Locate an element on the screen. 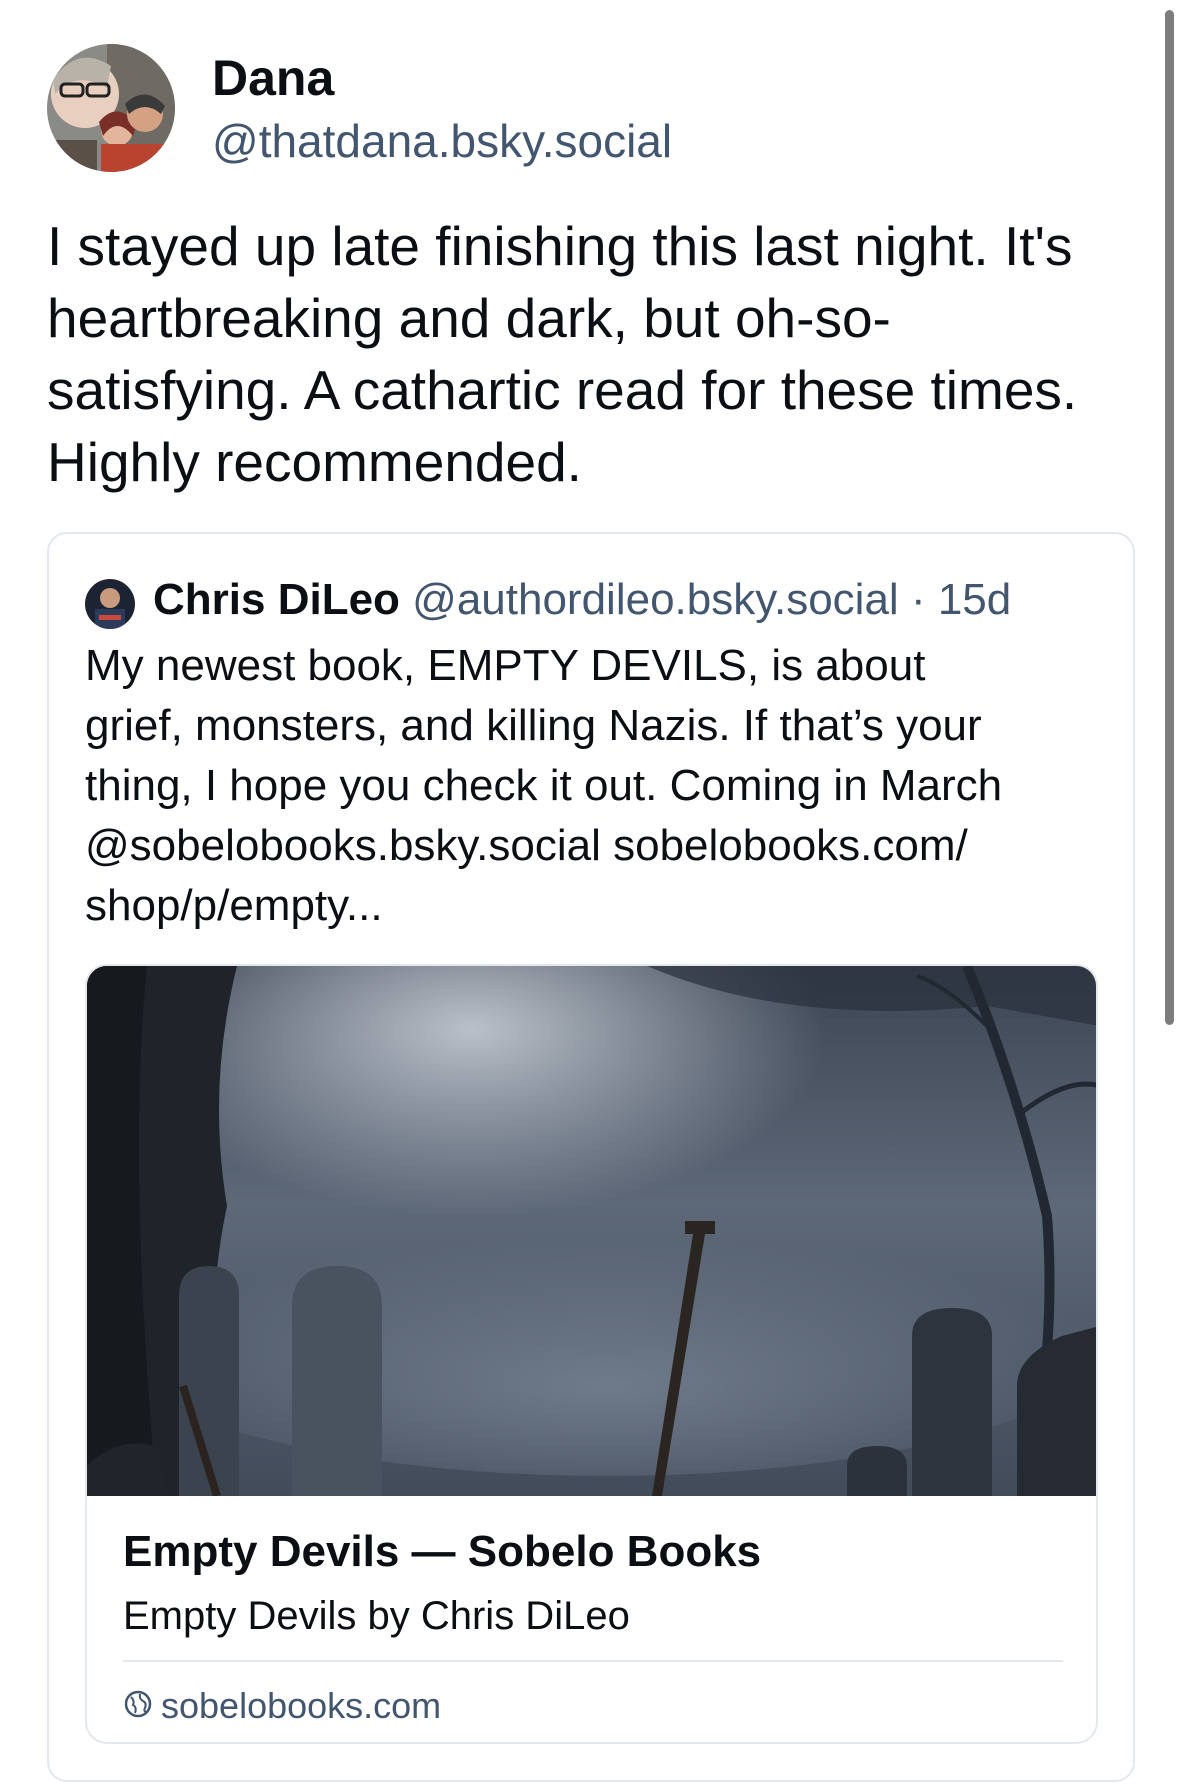 This screenshot has height=1786, width=1179. link-preview-domain-row: sobelobooks.com is located at coordinates (282, 1706).